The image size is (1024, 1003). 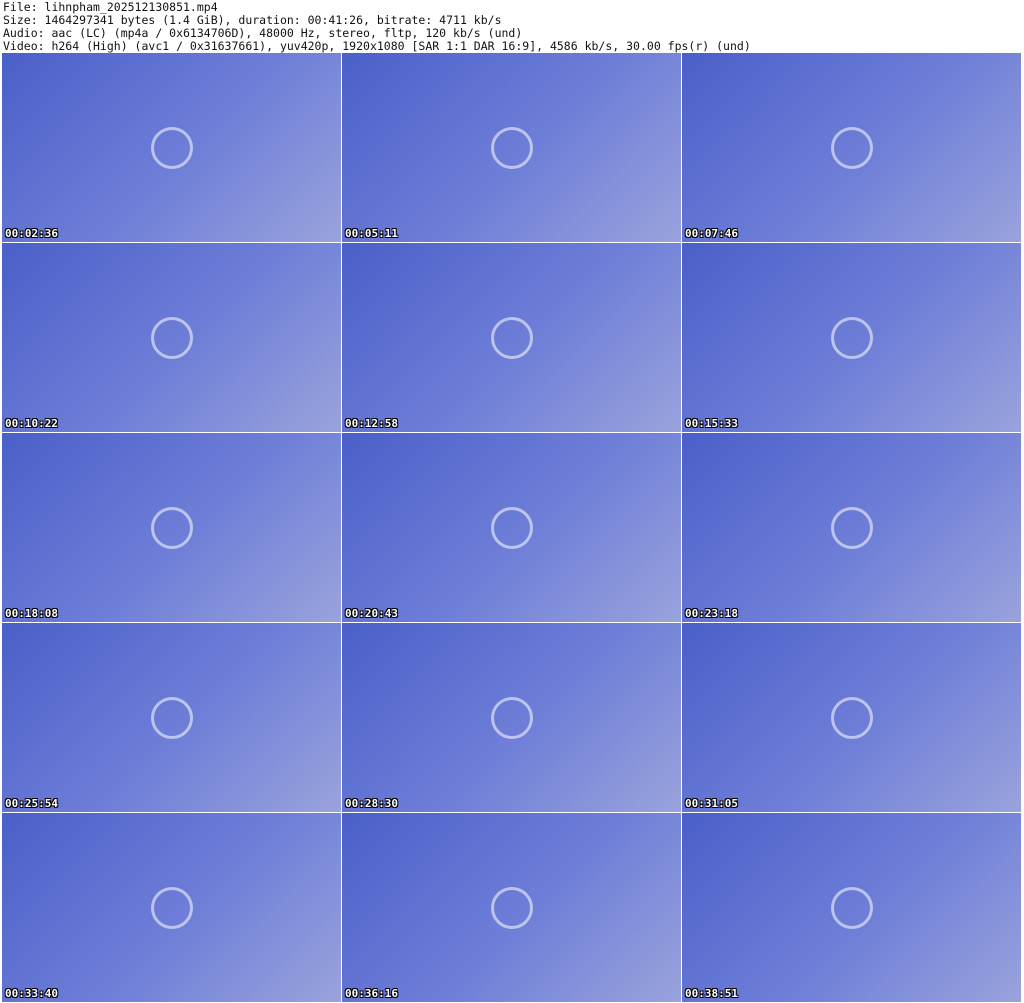 I want to click on frame-timestamp: 00:05:11, so click(x=371, y=233).